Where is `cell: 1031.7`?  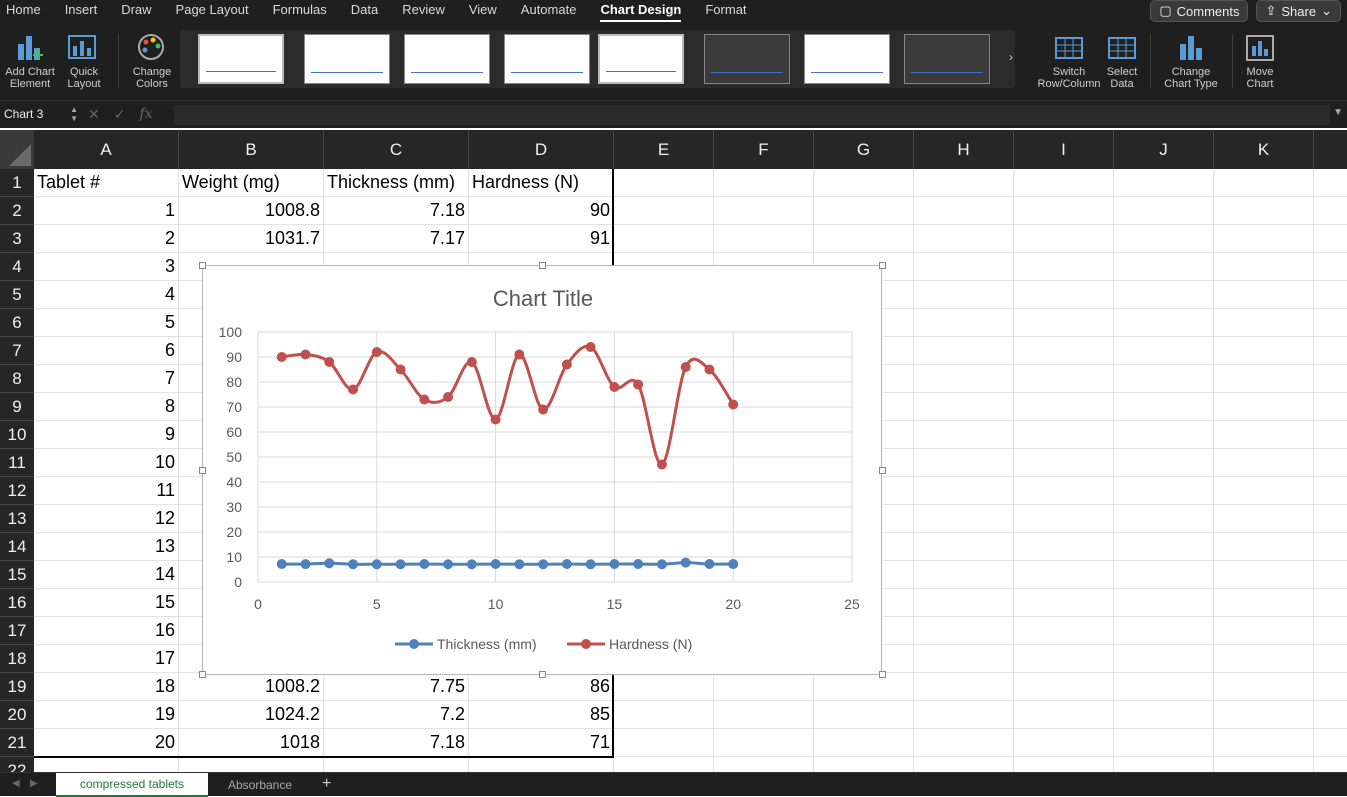
cell: 1031.7 is located at coordinates (251, 239).